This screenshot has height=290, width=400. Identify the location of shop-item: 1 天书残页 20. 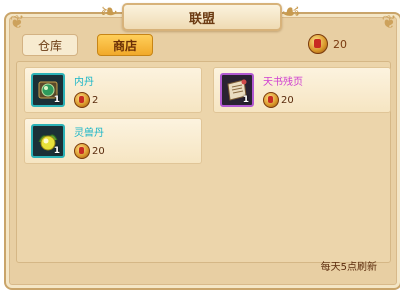
(302, 90).